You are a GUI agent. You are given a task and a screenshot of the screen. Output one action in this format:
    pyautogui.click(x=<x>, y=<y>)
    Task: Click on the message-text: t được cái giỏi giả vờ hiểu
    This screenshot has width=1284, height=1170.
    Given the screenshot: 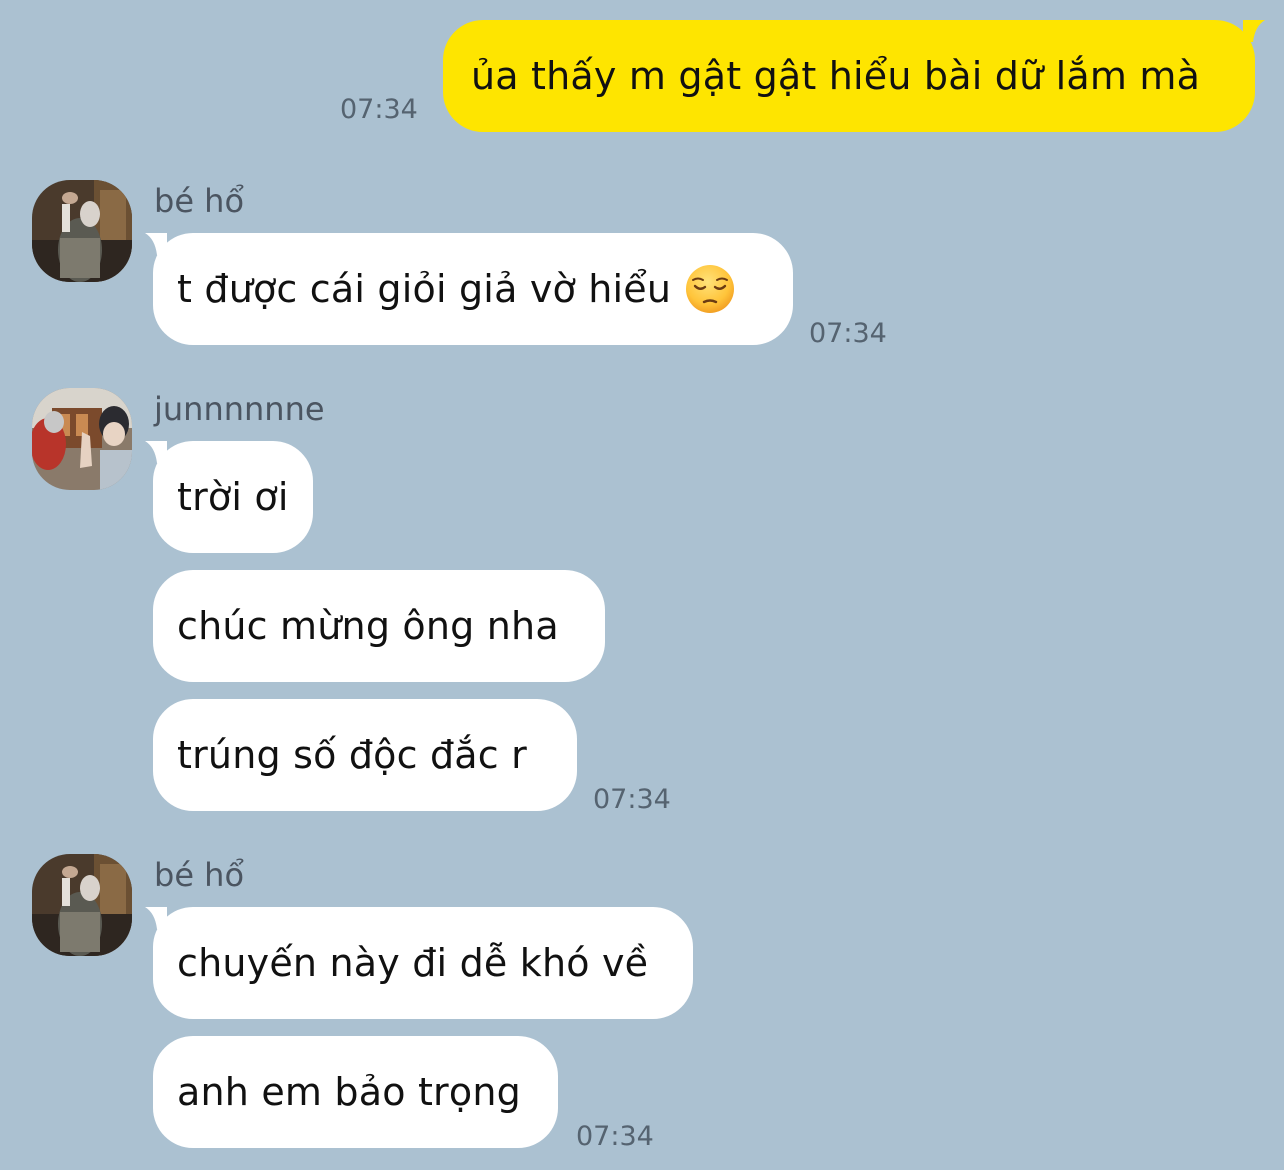 What is the action you would take?
    pyautogui.click(x=424, y=289)
    